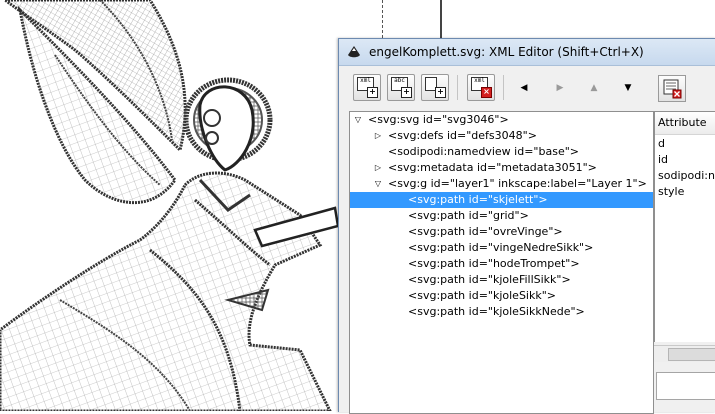  I want to click on tree-node-label: <svg:svg id="svg3046">, so click(438, 119).